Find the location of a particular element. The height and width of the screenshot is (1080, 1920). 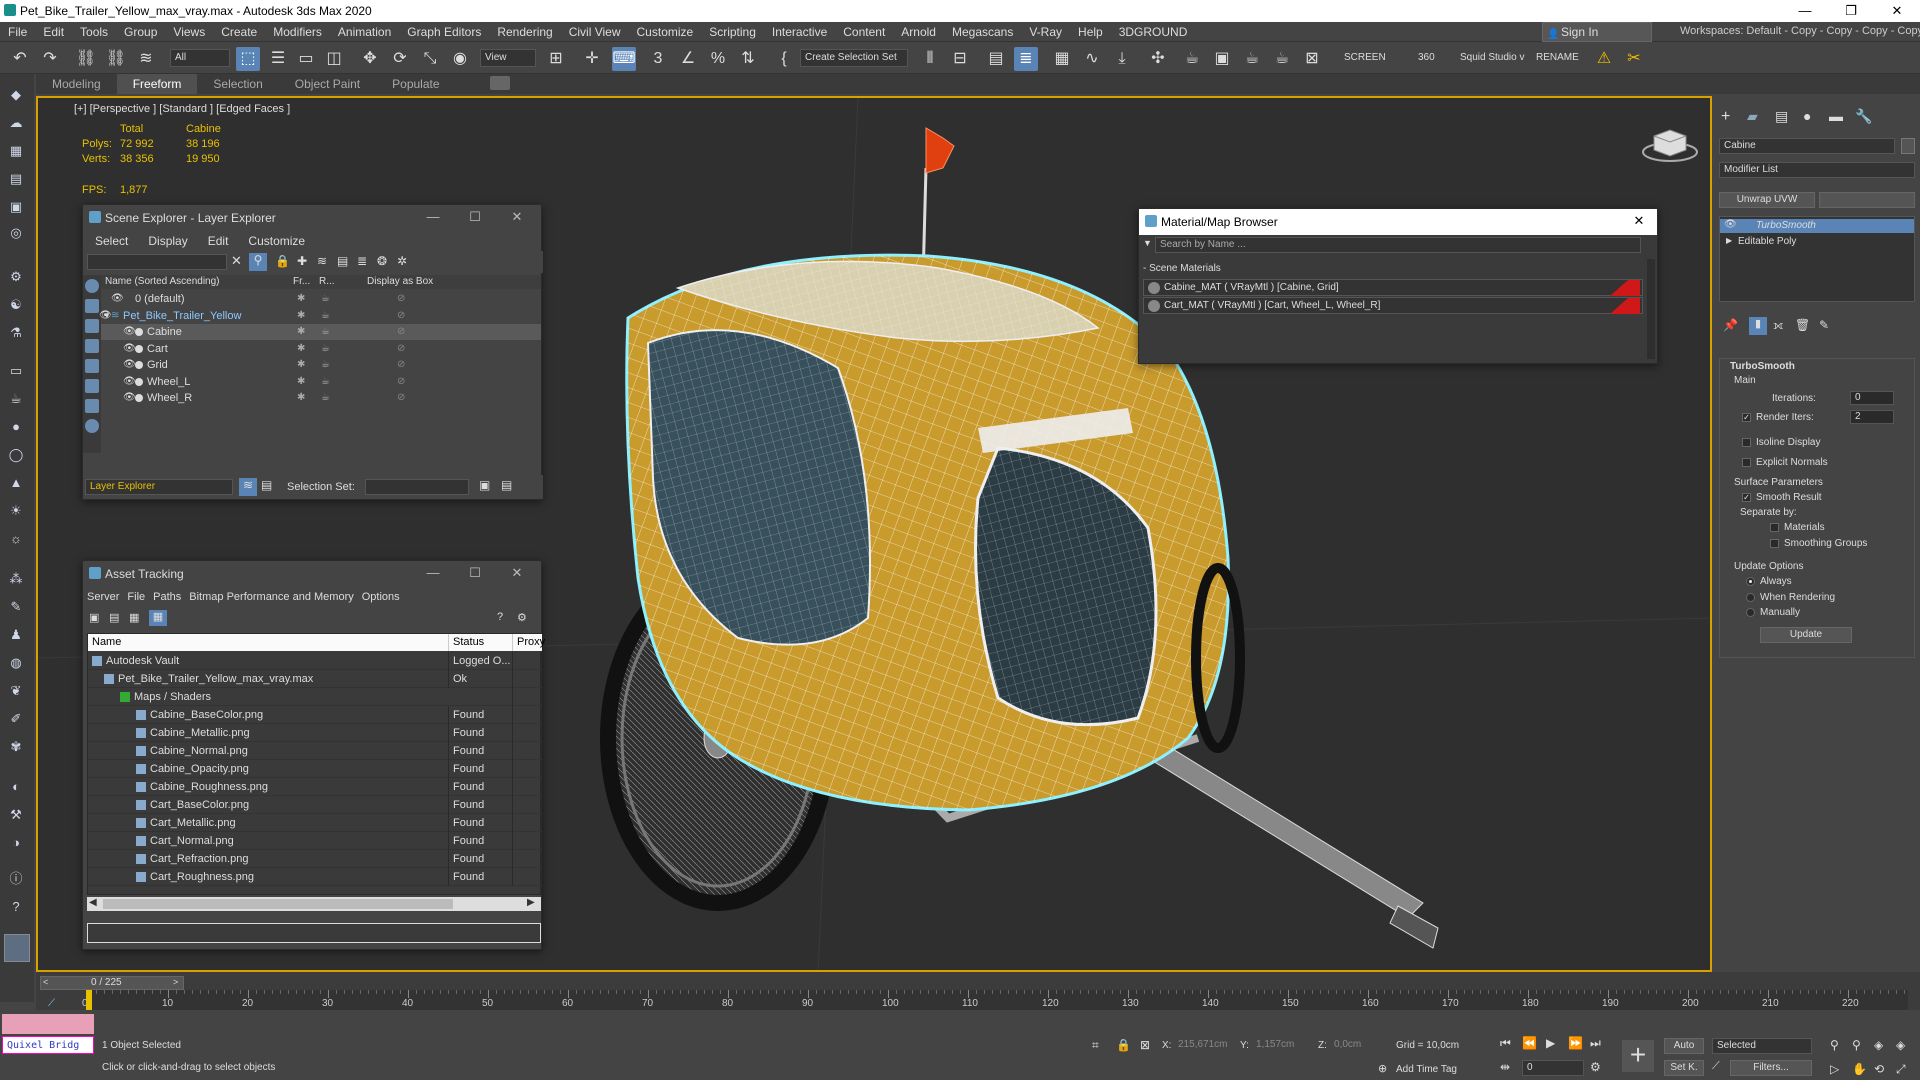

stack-item-editable-poly: ▶ Editable Poly is located at coordinates (1817, 242).